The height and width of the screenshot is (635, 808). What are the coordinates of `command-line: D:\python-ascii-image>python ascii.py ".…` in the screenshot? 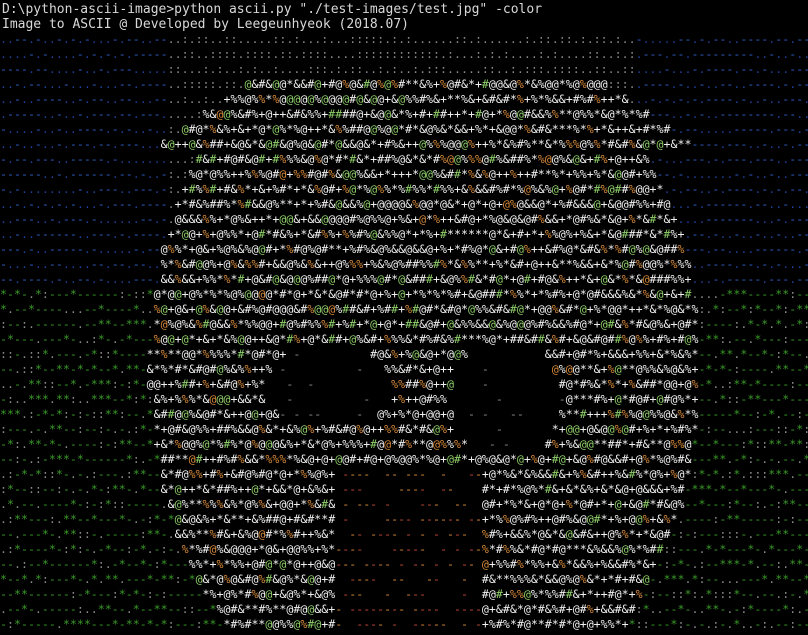 It's located at (272, 9).